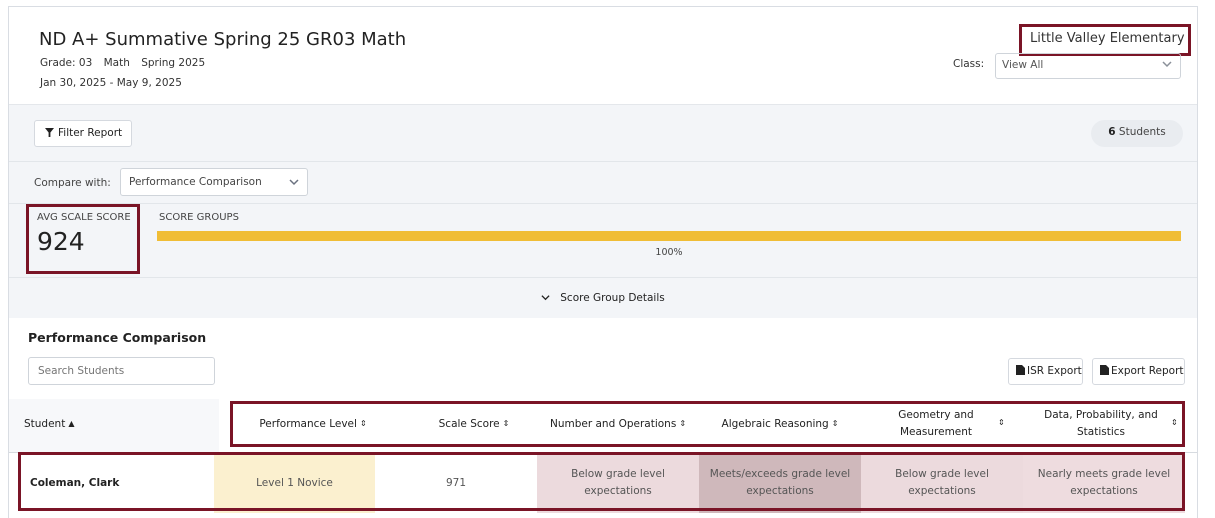 Image resolution: width=1215 pixels, height=518 pixels. I want to click on page-title: ND A+ Summative Spring 25 GR03 Math, so click(223, 39).